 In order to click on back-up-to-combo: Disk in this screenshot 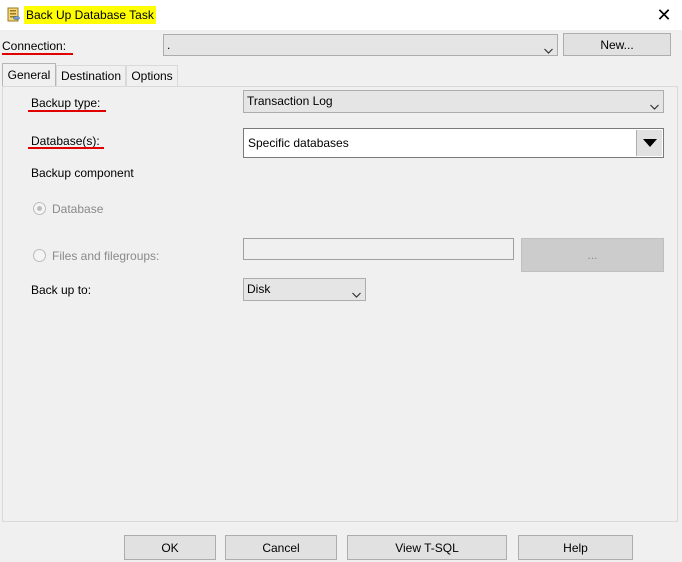, I will do `click(304, 289)`.